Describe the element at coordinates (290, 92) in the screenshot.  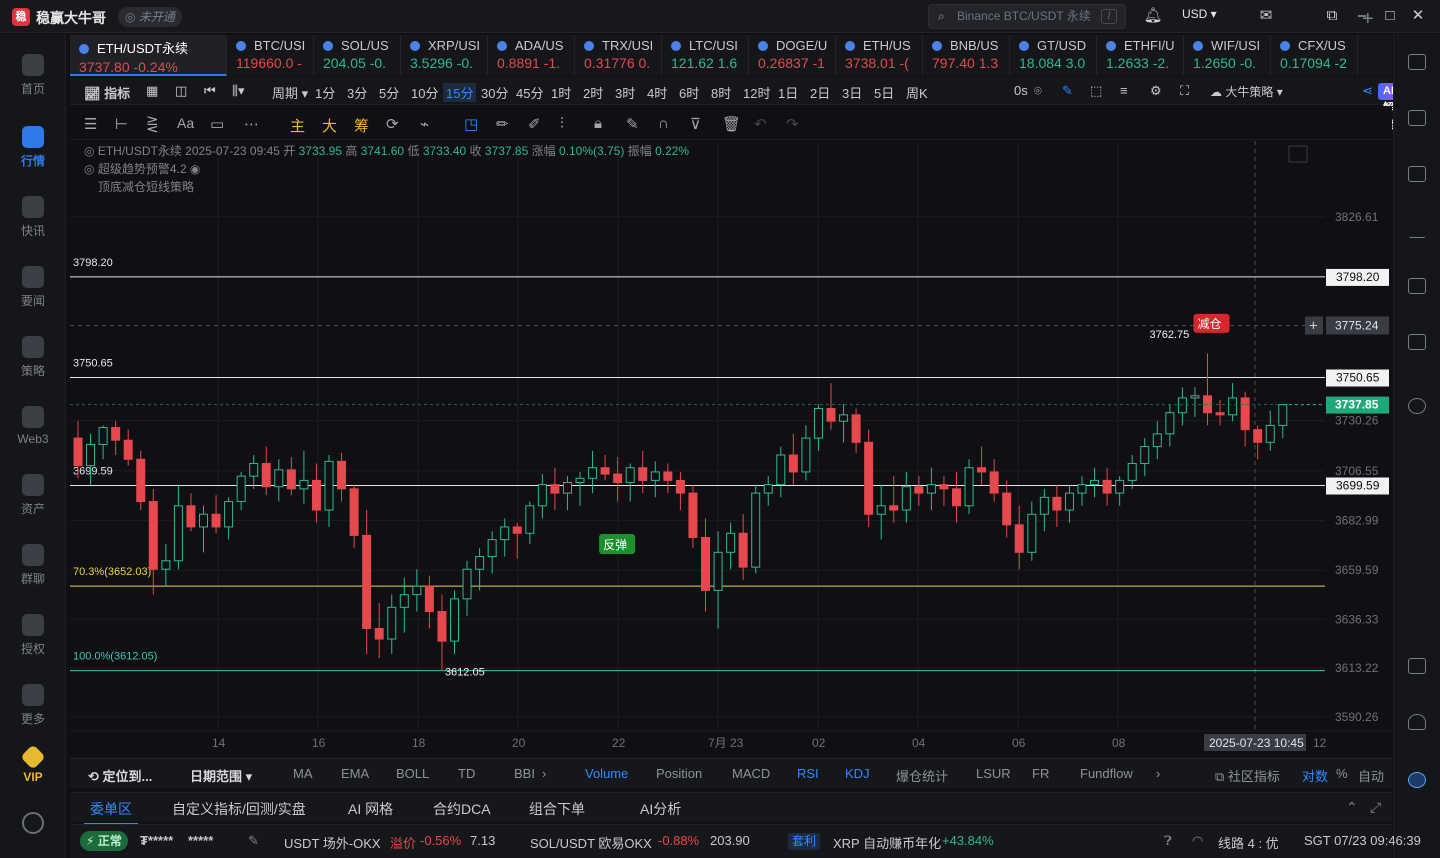
I see `period-select: 周期 ▾` at that location.